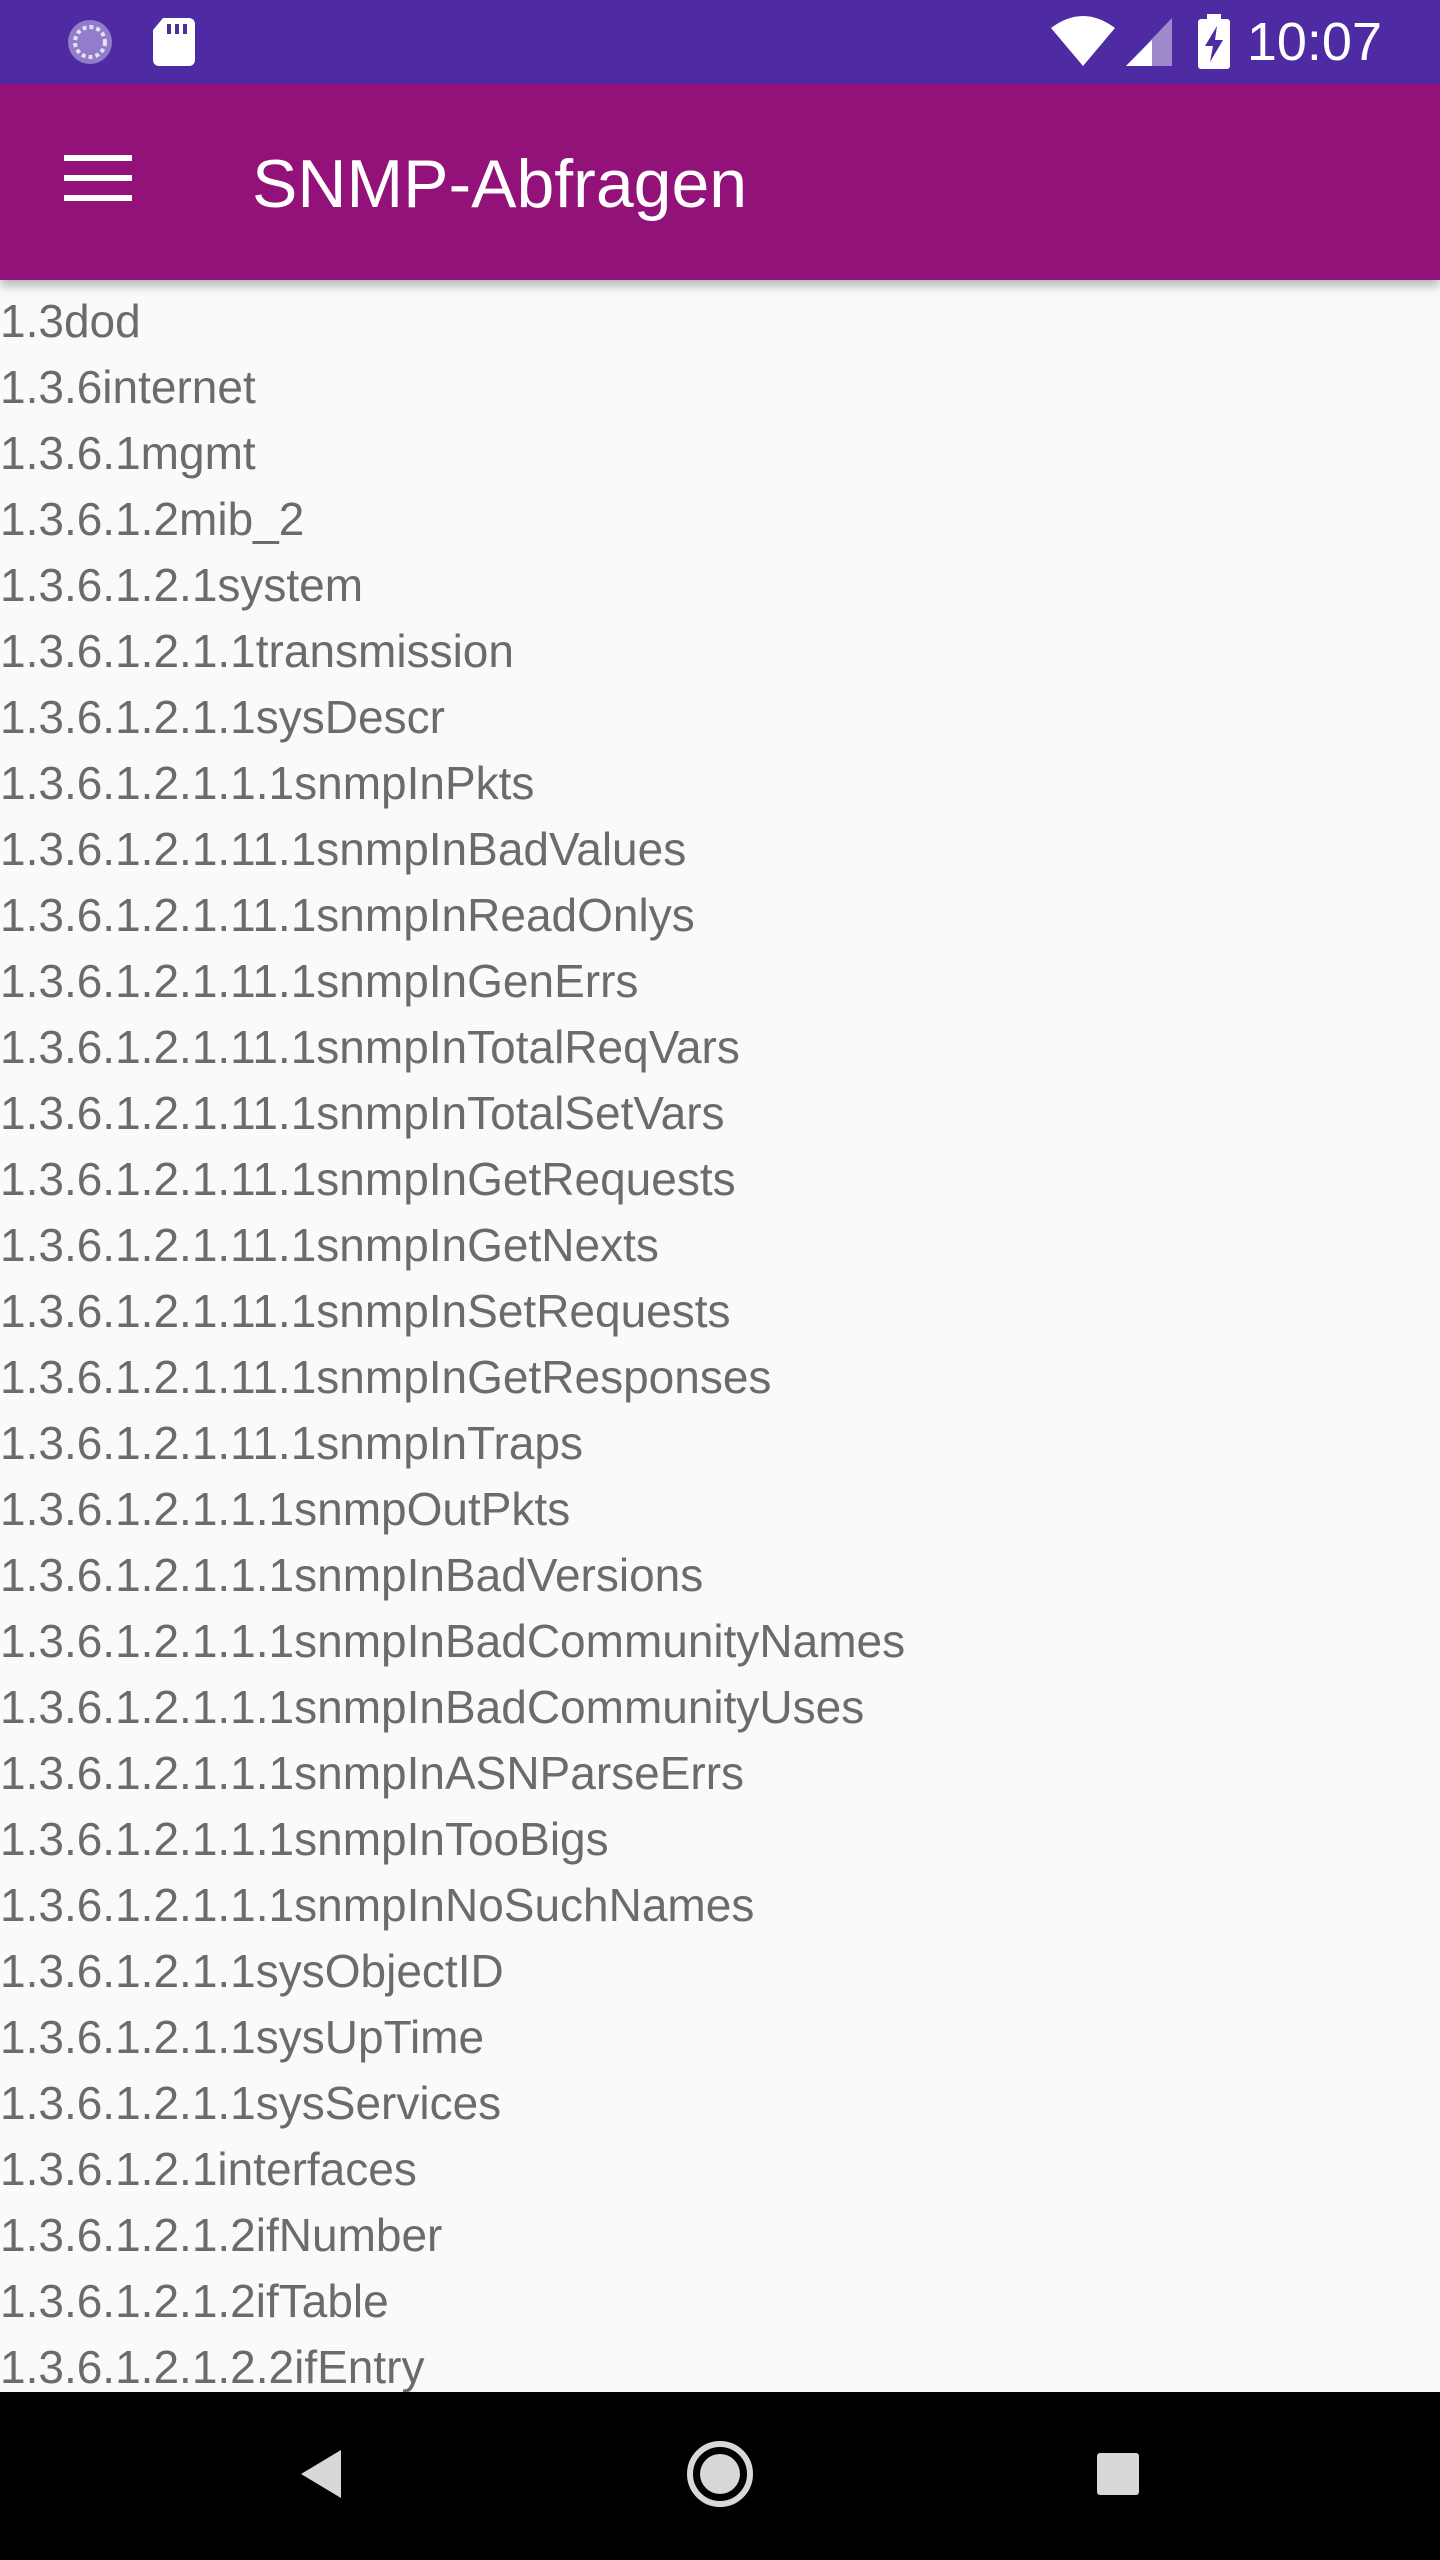 Image resolution: width=1440 pixels, height=2560 pixels. Describe the element at coordinates (1214, 42) in the screenshot. I see `battery-charging-icon` at that location.